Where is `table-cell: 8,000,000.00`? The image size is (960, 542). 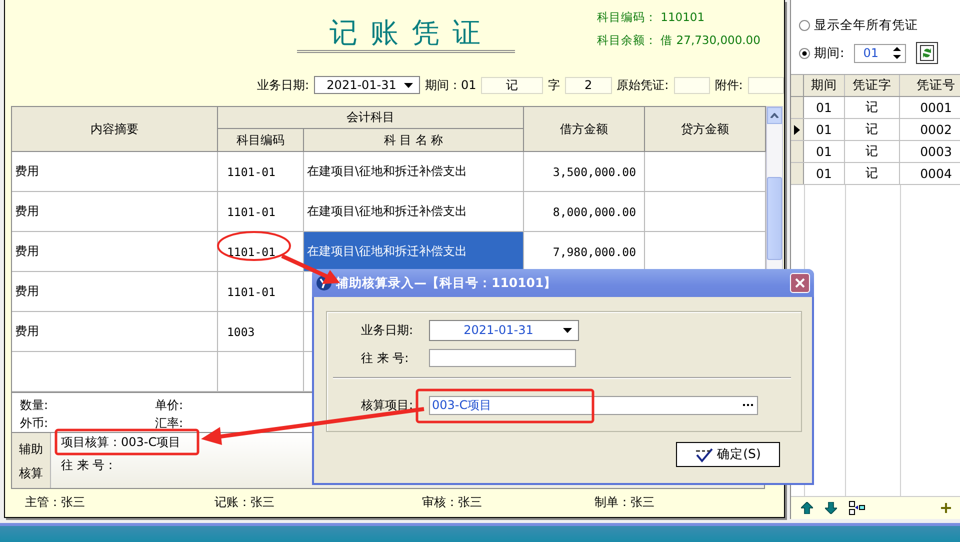
table-cell: 8,000,000.00 is located at coordinates (584, 212).